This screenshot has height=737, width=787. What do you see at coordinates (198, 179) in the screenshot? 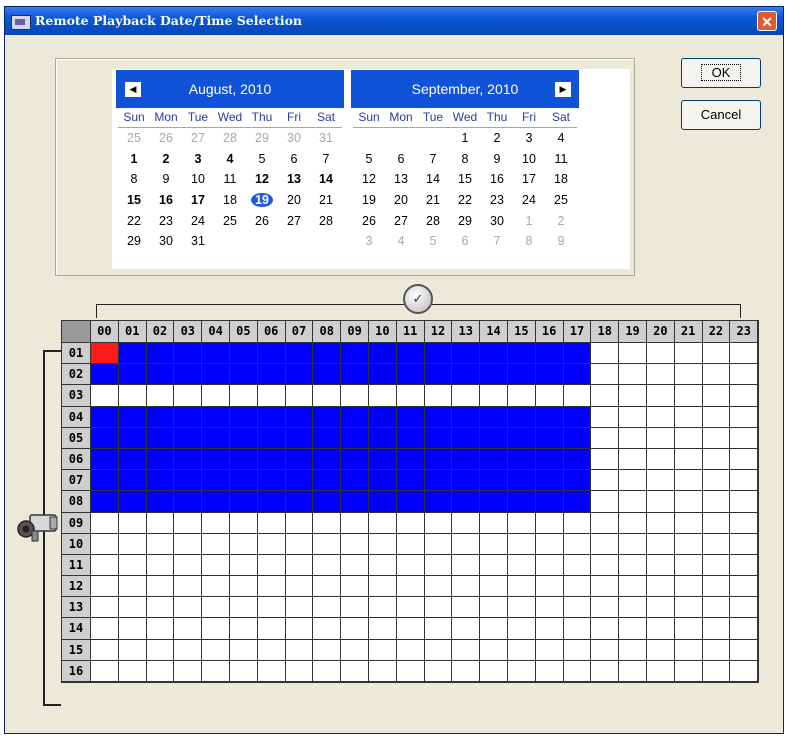
I see `day-cell: 10` at bounding box center [198, 179].